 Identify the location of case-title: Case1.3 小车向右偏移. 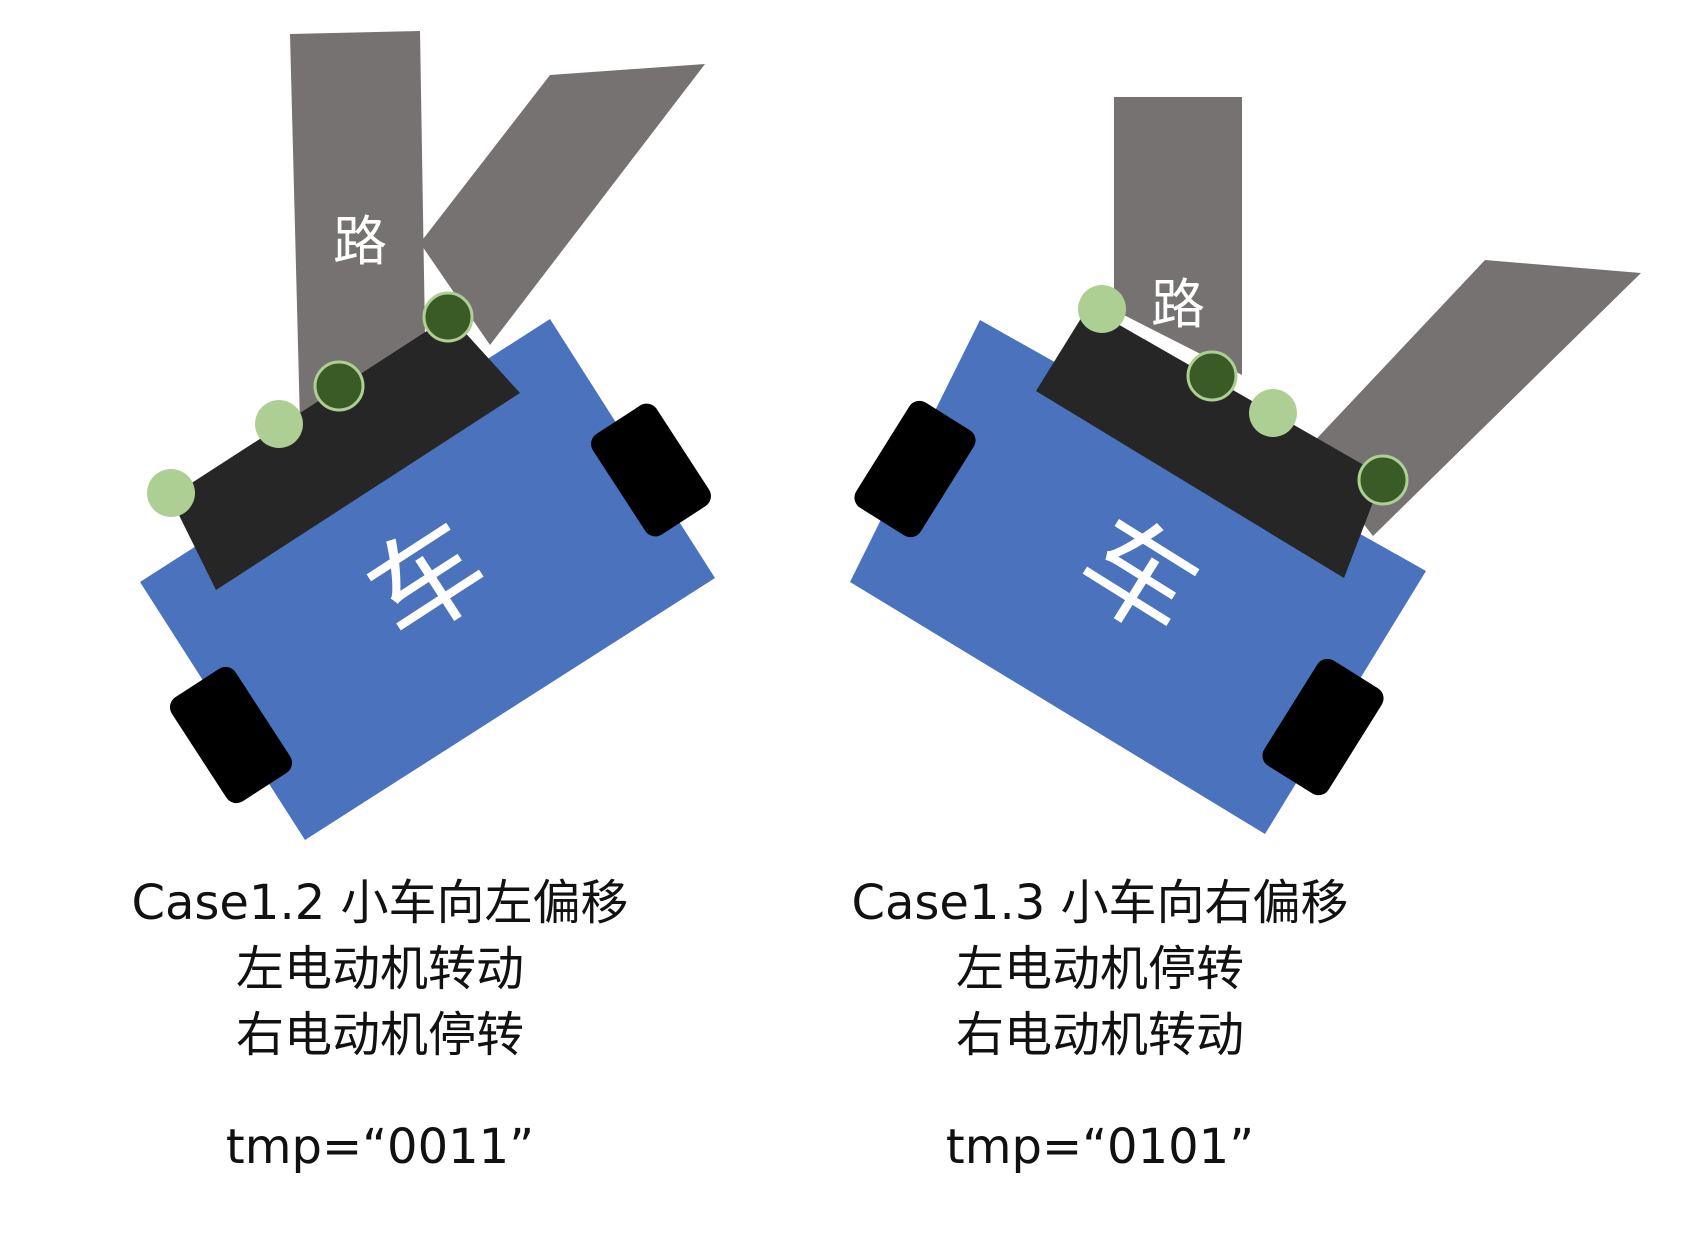
(1100, 903).